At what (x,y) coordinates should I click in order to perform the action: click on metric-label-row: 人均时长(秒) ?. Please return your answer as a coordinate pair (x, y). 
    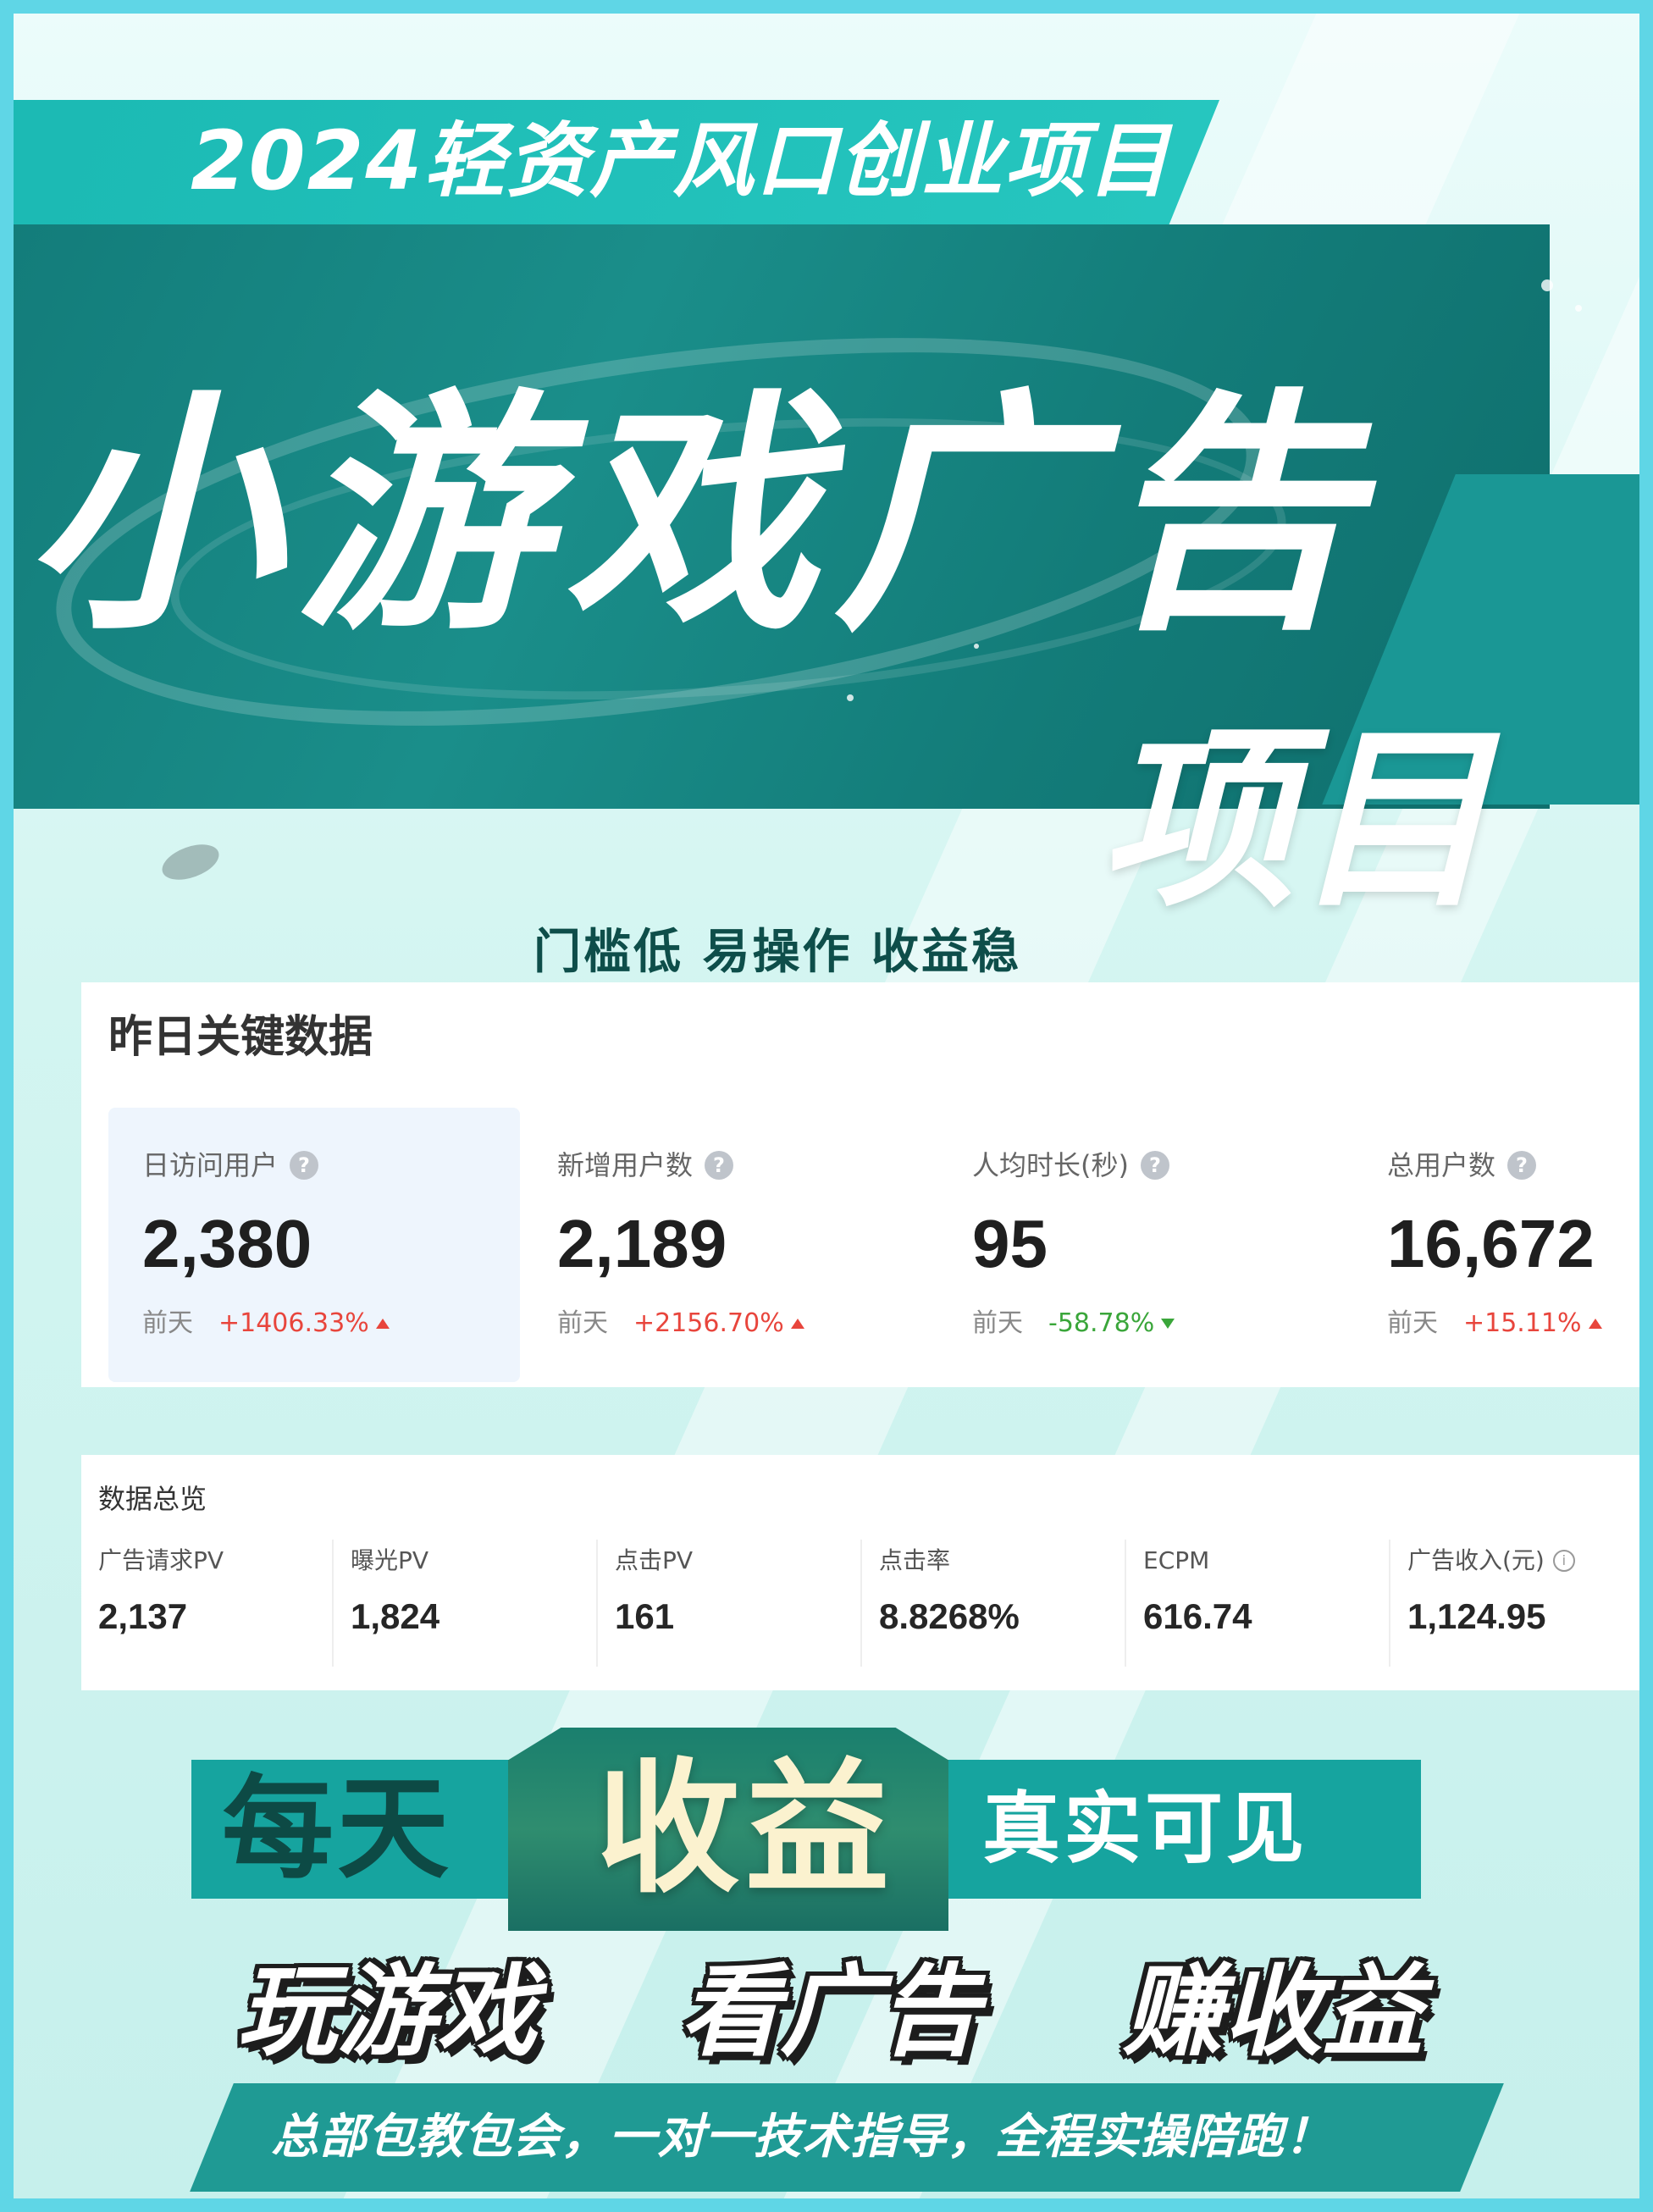
    Looking at the image, I should click on (1161, 1165).